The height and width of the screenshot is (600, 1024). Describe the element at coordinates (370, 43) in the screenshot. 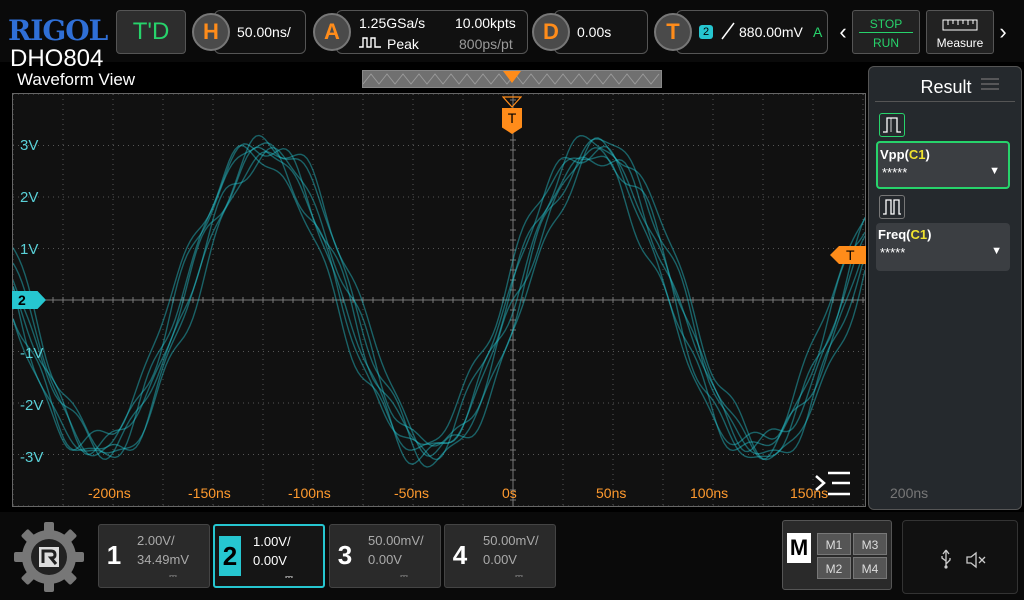

I see `acquire-mode-icon` at that location.